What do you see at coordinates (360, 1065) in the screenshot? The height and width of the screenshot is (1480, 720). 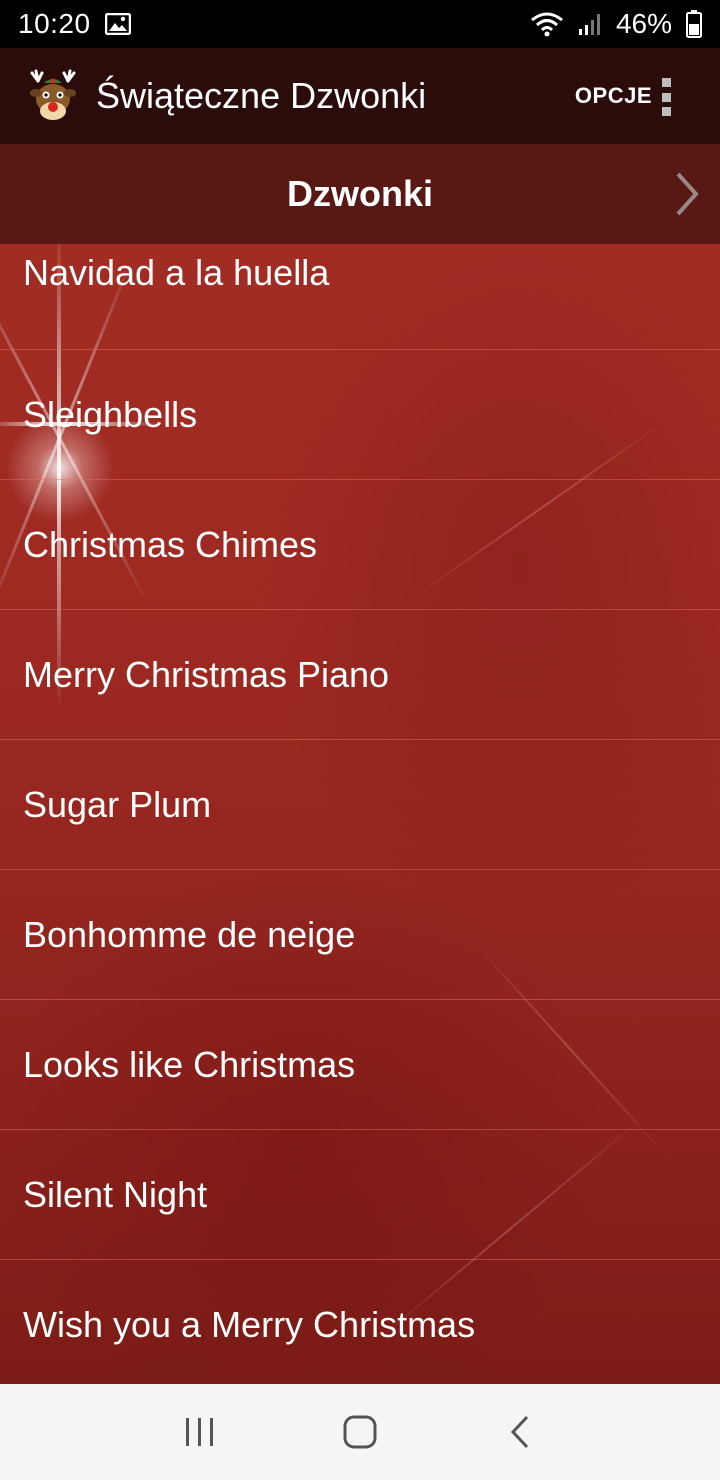 I see `list-item: Looks like Christmas` at bounding box center [360, 1065].